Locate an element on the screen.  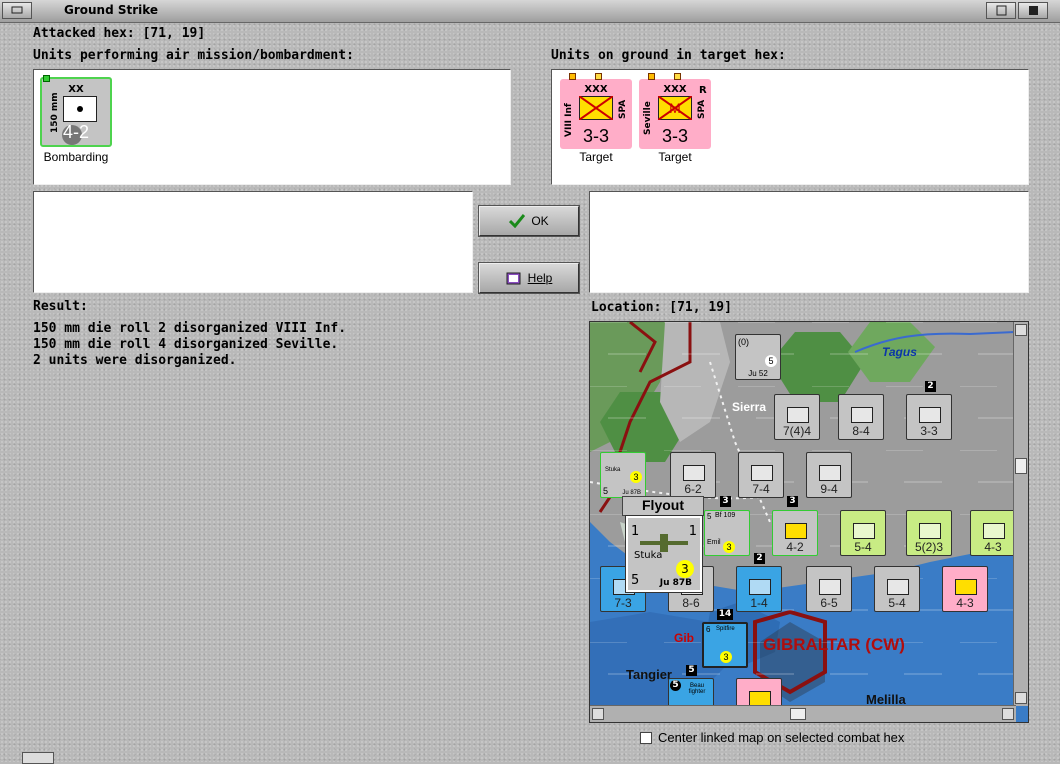
map-air-counter: 5 Bf 109 Emil 3 is located at coordinates (727, 533).